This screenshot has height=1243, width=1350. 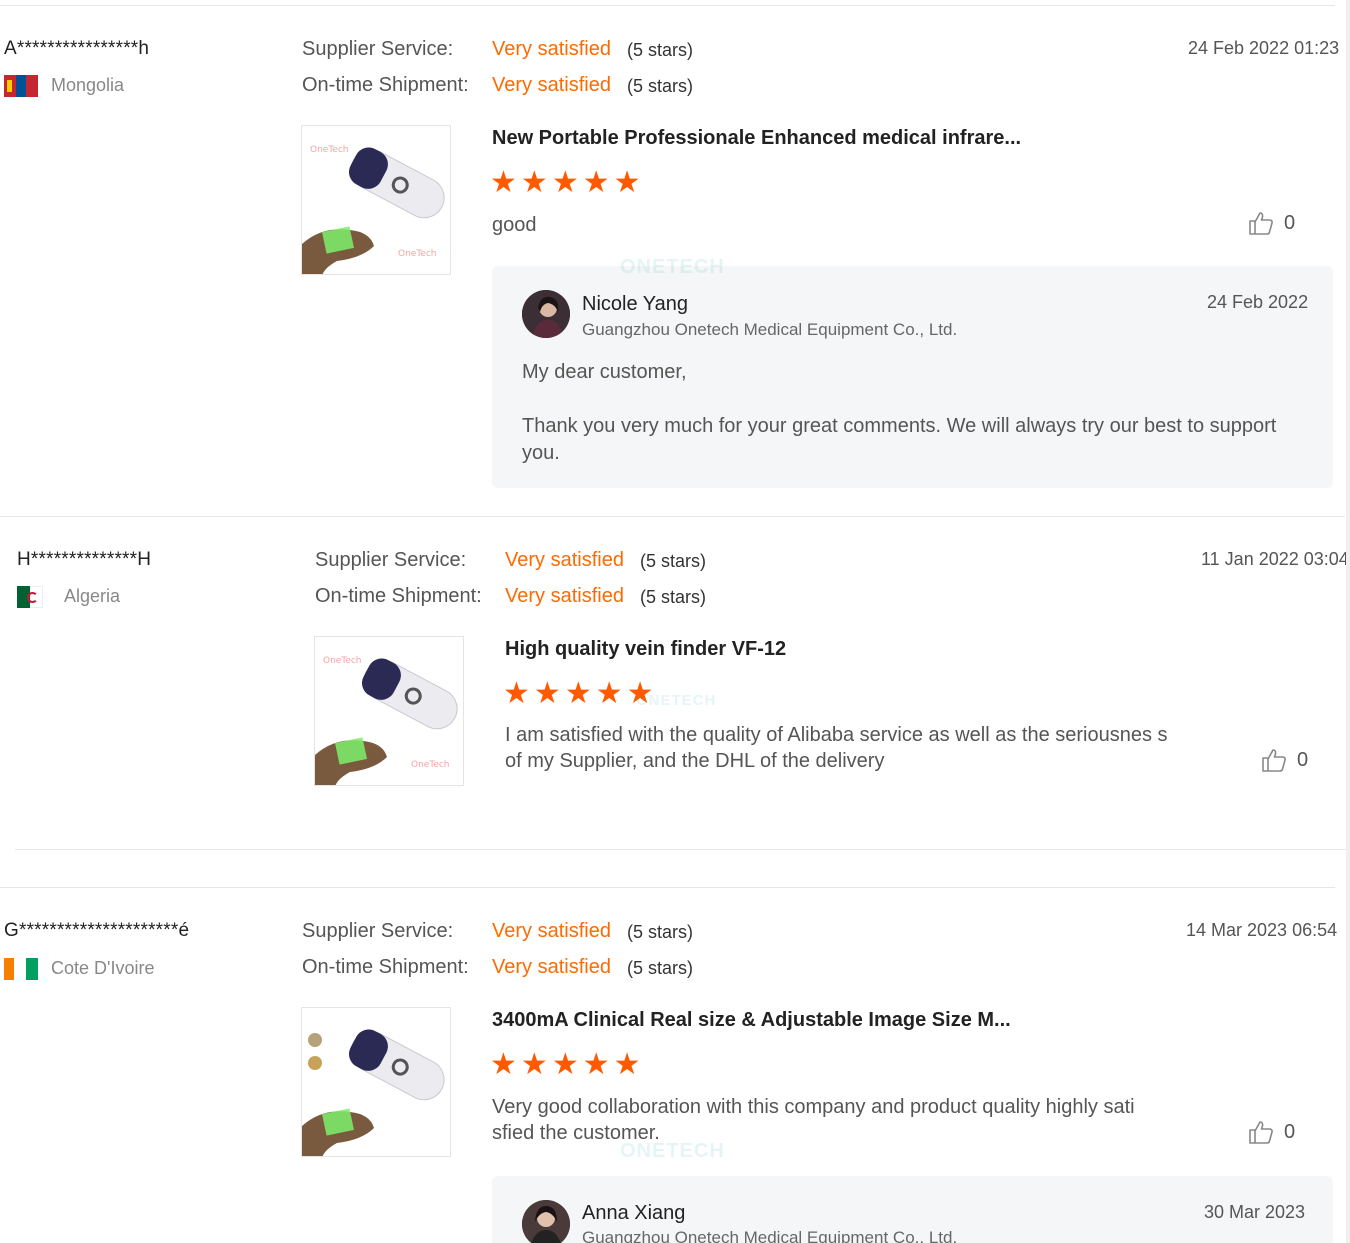 I want to click on top-divider, so click(x=667, y=5).